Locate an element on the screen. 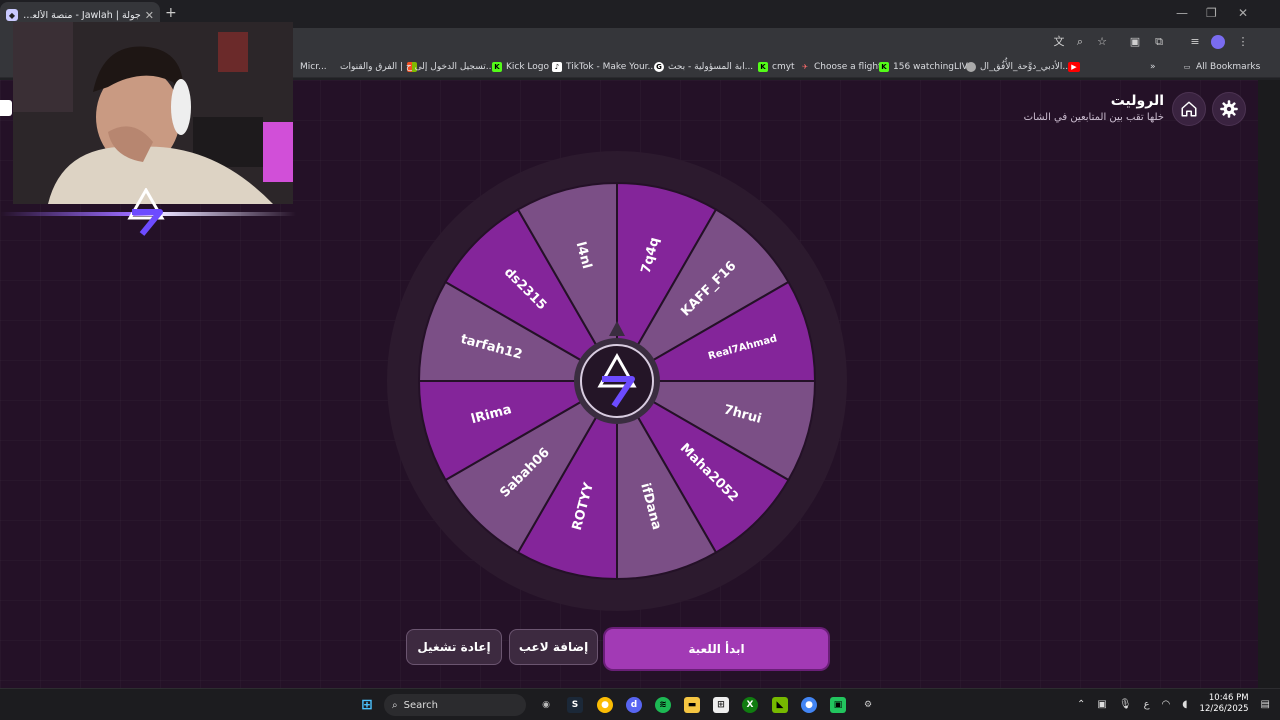 Image resolution: width=1280 pixels, height=720 pixels. clock: 10:46 PM 12/26/2025 is located at coordinates (1224, 704).